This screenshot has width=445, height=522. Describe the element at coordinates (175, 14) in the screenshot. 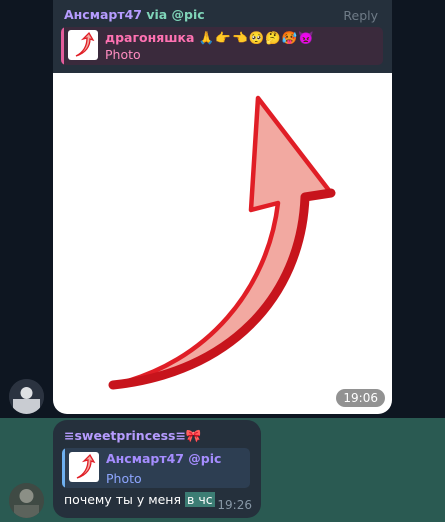

I see `via-bot-label: via @pic` at that location.